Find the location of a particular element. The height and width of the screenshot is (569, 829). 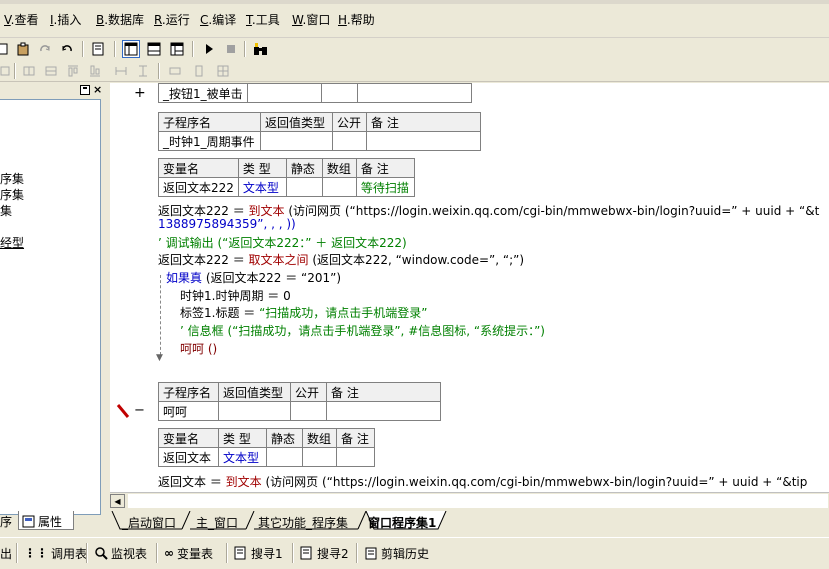

stop-icon is located at coordinates (231, 49).